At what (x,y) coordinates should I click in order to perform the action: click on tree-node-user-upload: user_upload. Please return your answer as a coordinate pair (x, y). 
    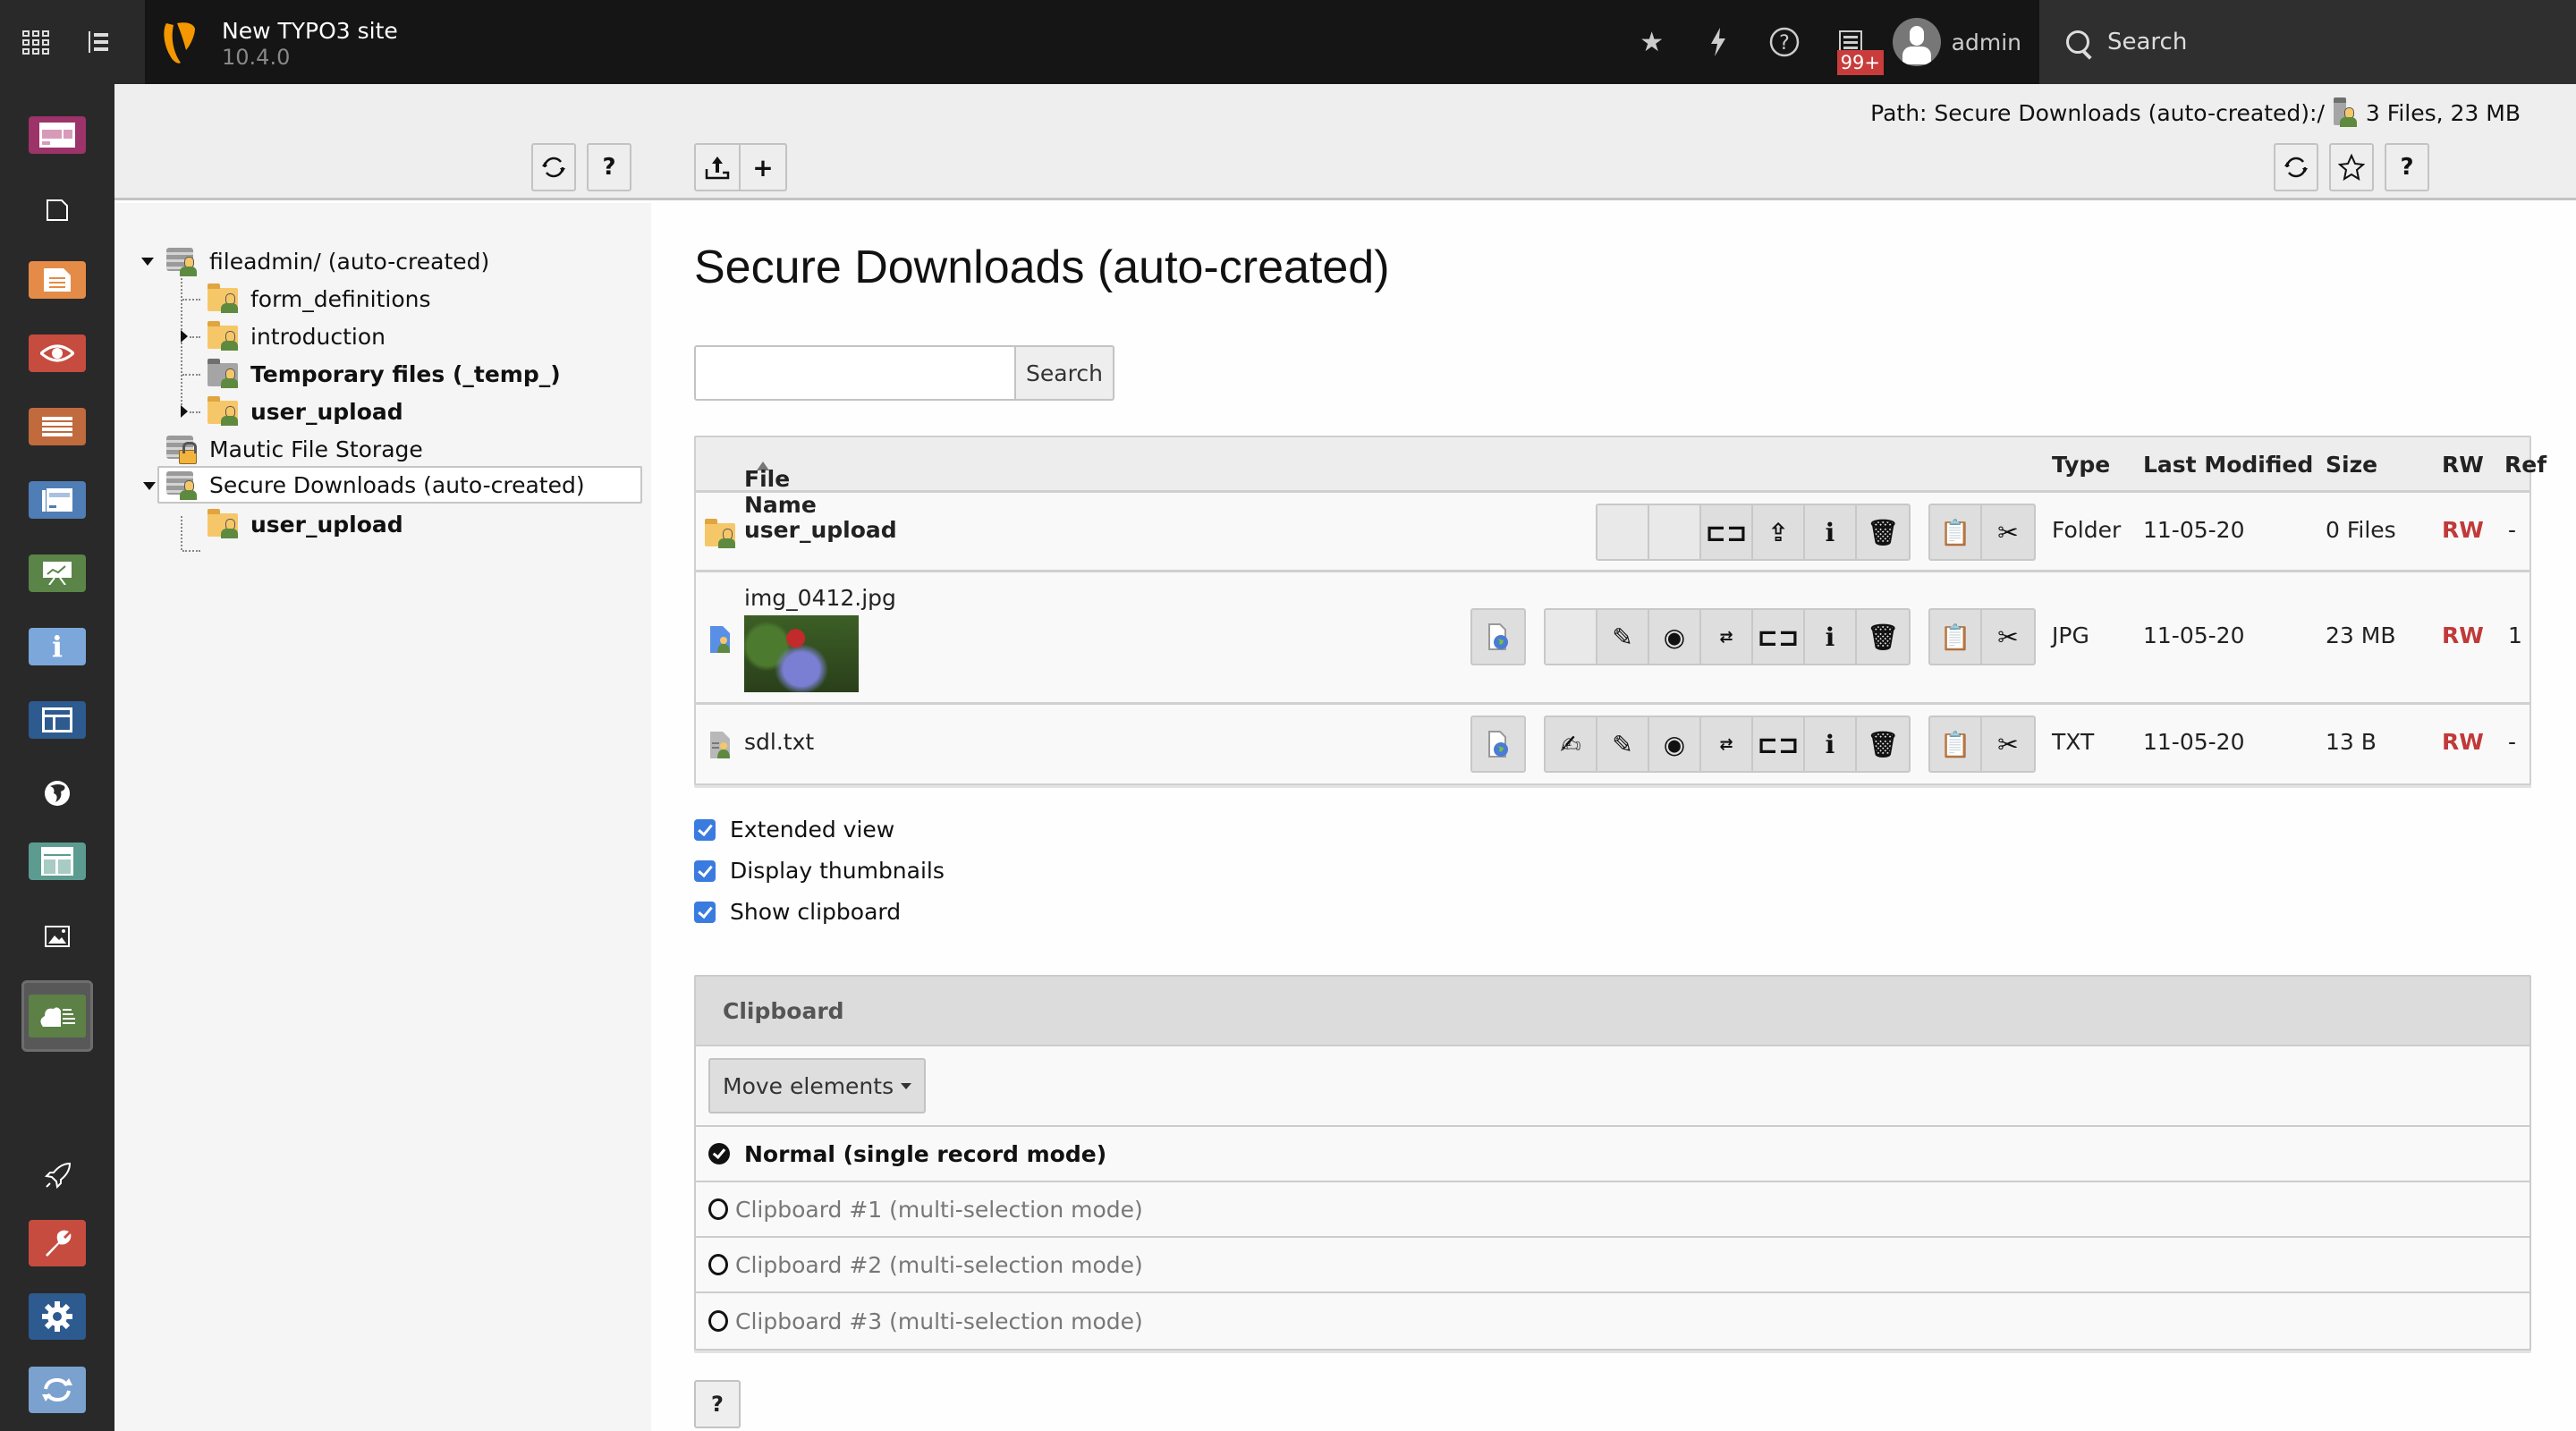
    Looking at the image, I should click on (292, 412).